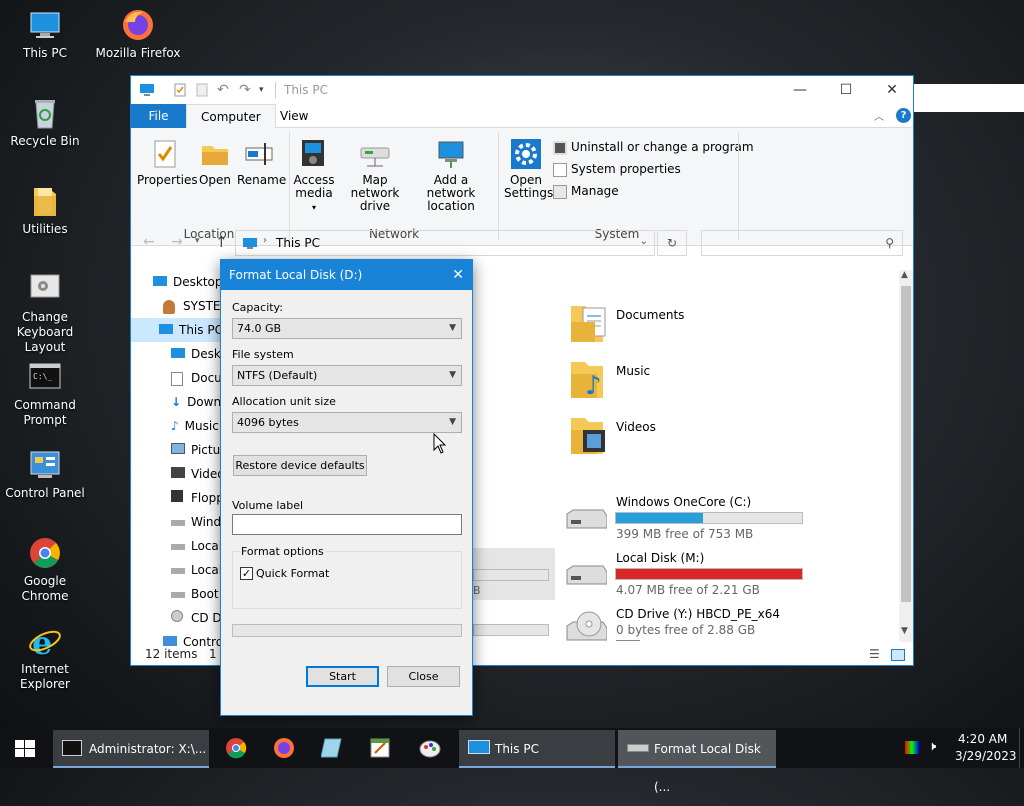 This screenshot has height=806, width=1024. Describe the element at coordinates (231, 116) in the screenshot. I see `tab-computer: Computer` at that location.